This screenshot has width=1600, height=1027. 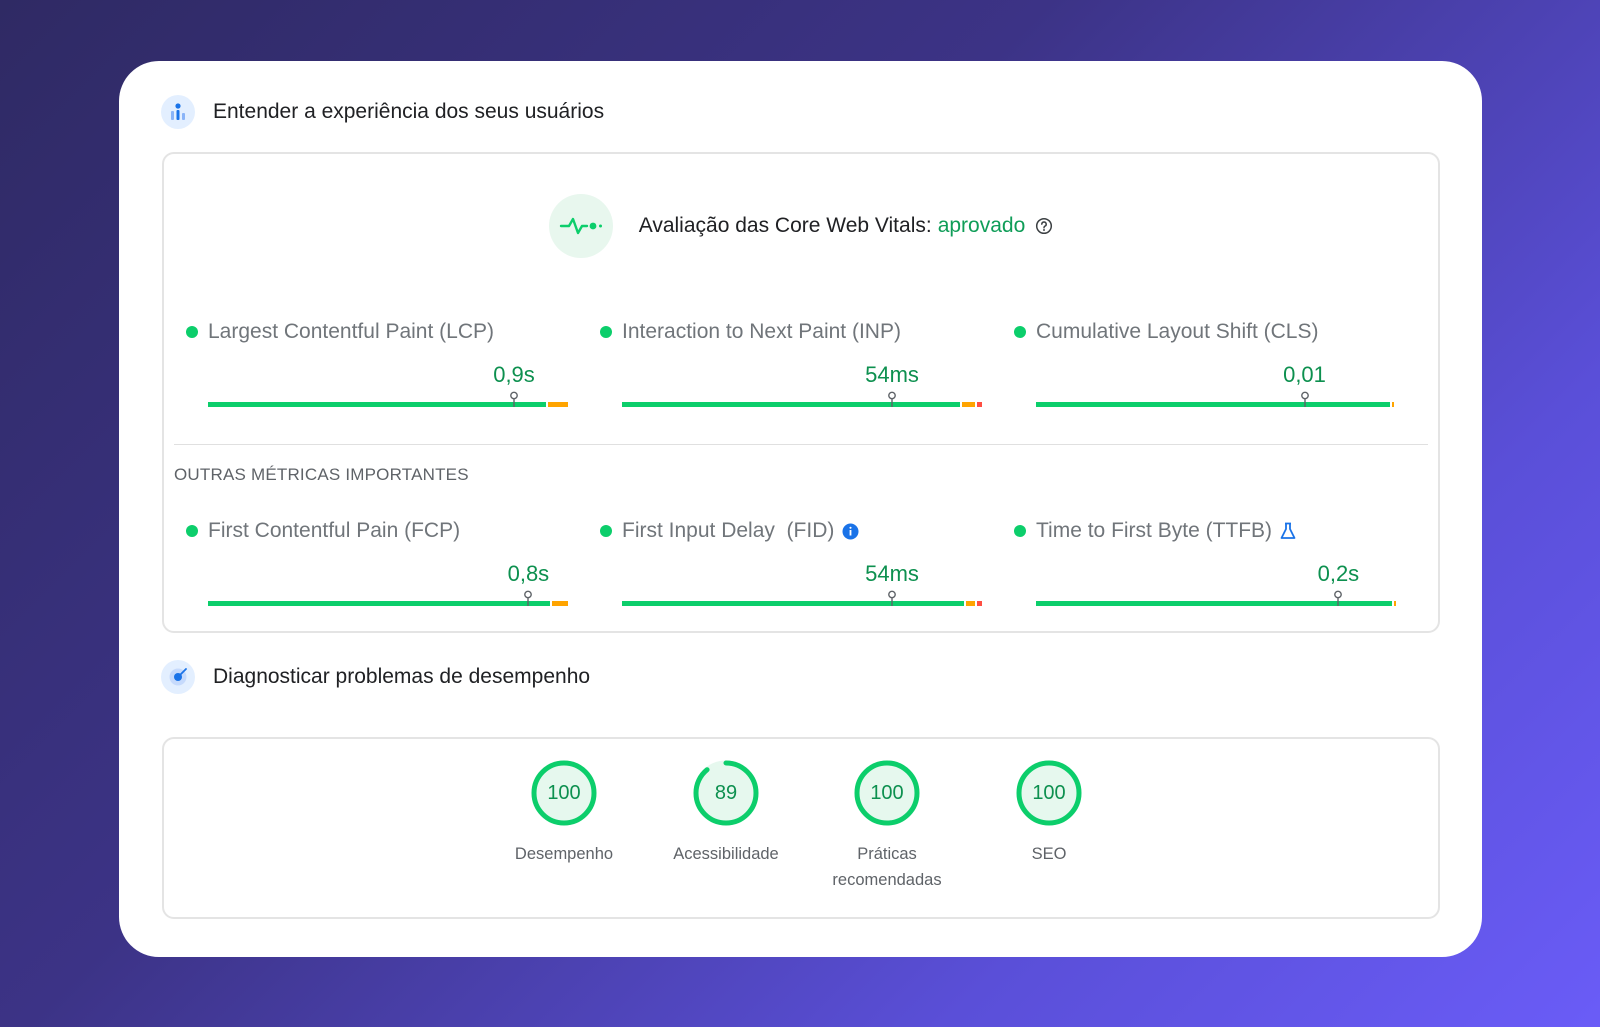 I want to click on metric-value: 0,01, so click(x=1304, y=374).